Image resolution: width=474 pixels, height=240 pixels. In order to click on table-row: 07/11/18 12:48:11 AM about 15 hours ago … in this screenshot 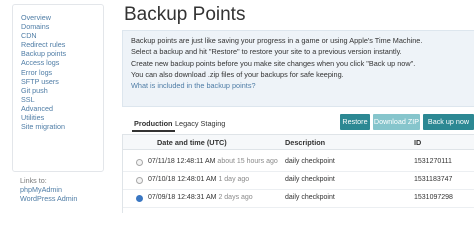, I will do `click(298, 163)`.